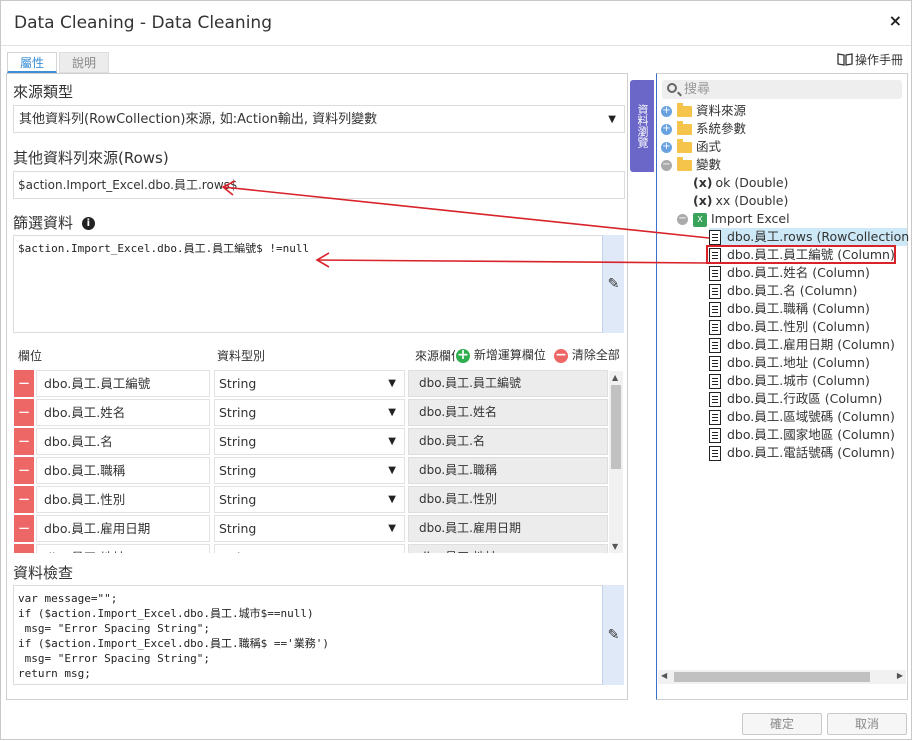  I want to click on tab-properties: 屬性, so click(32, 62).